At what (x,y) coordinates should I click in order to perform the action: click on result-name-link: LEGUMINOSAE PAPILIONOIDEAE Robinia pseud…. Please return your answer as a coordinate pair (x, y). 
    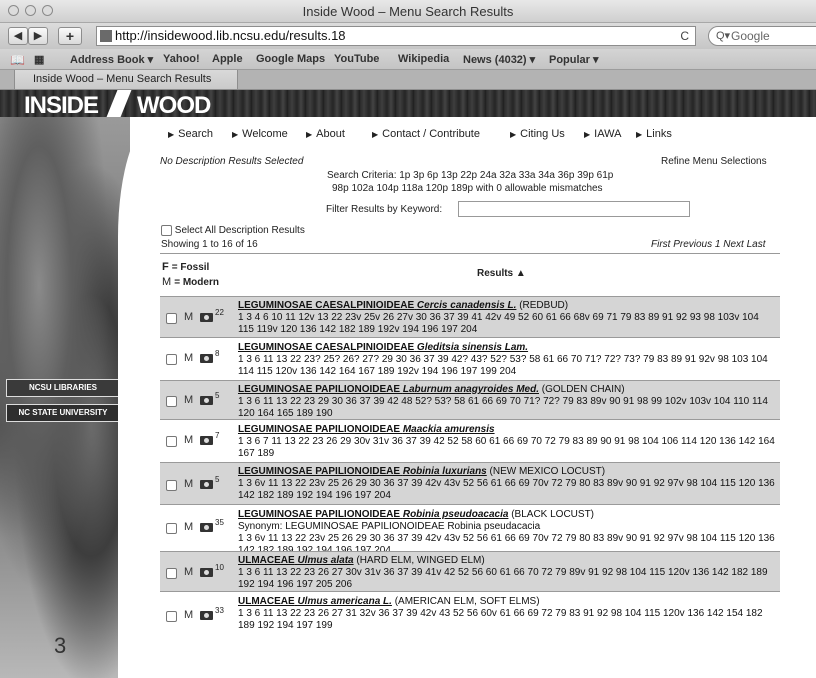
    Looking at the image, I should click on (373, 514).